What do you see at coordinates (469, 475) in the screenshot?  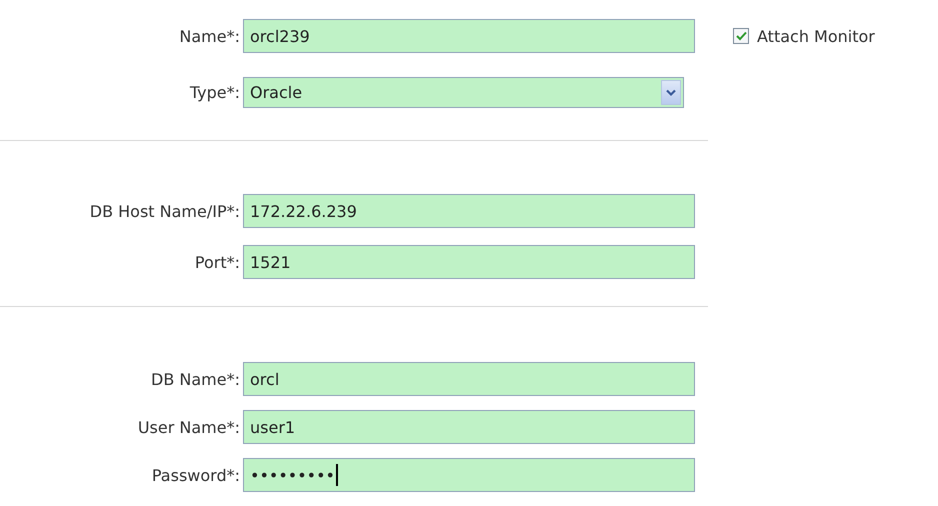 I see `password-field: •••••••••` at bounding box center [469, 475].